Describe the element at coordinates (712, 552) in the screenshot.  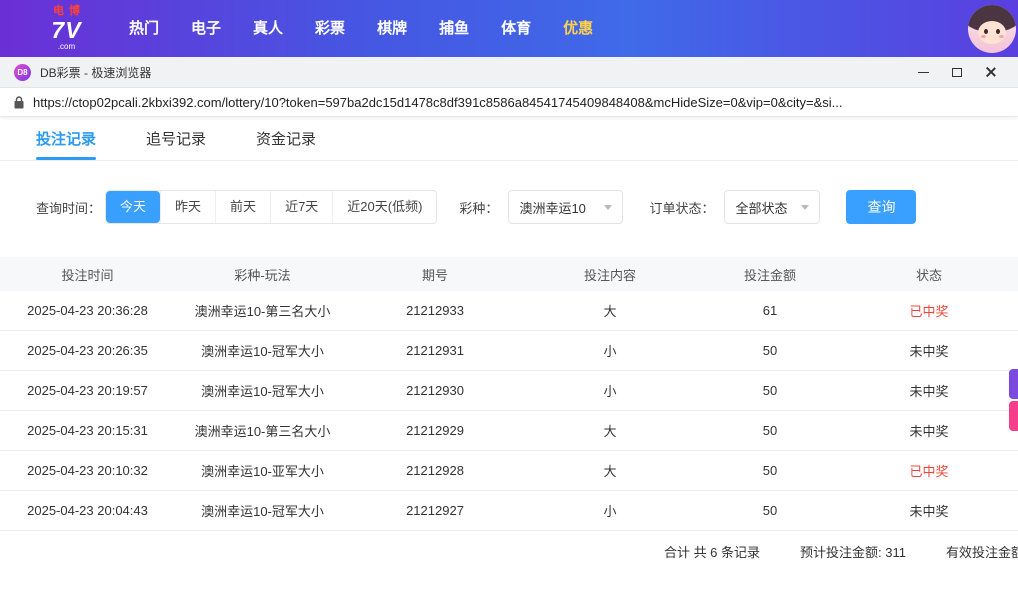
I see `summary-count: 合计 共 6 条记录` at that location.